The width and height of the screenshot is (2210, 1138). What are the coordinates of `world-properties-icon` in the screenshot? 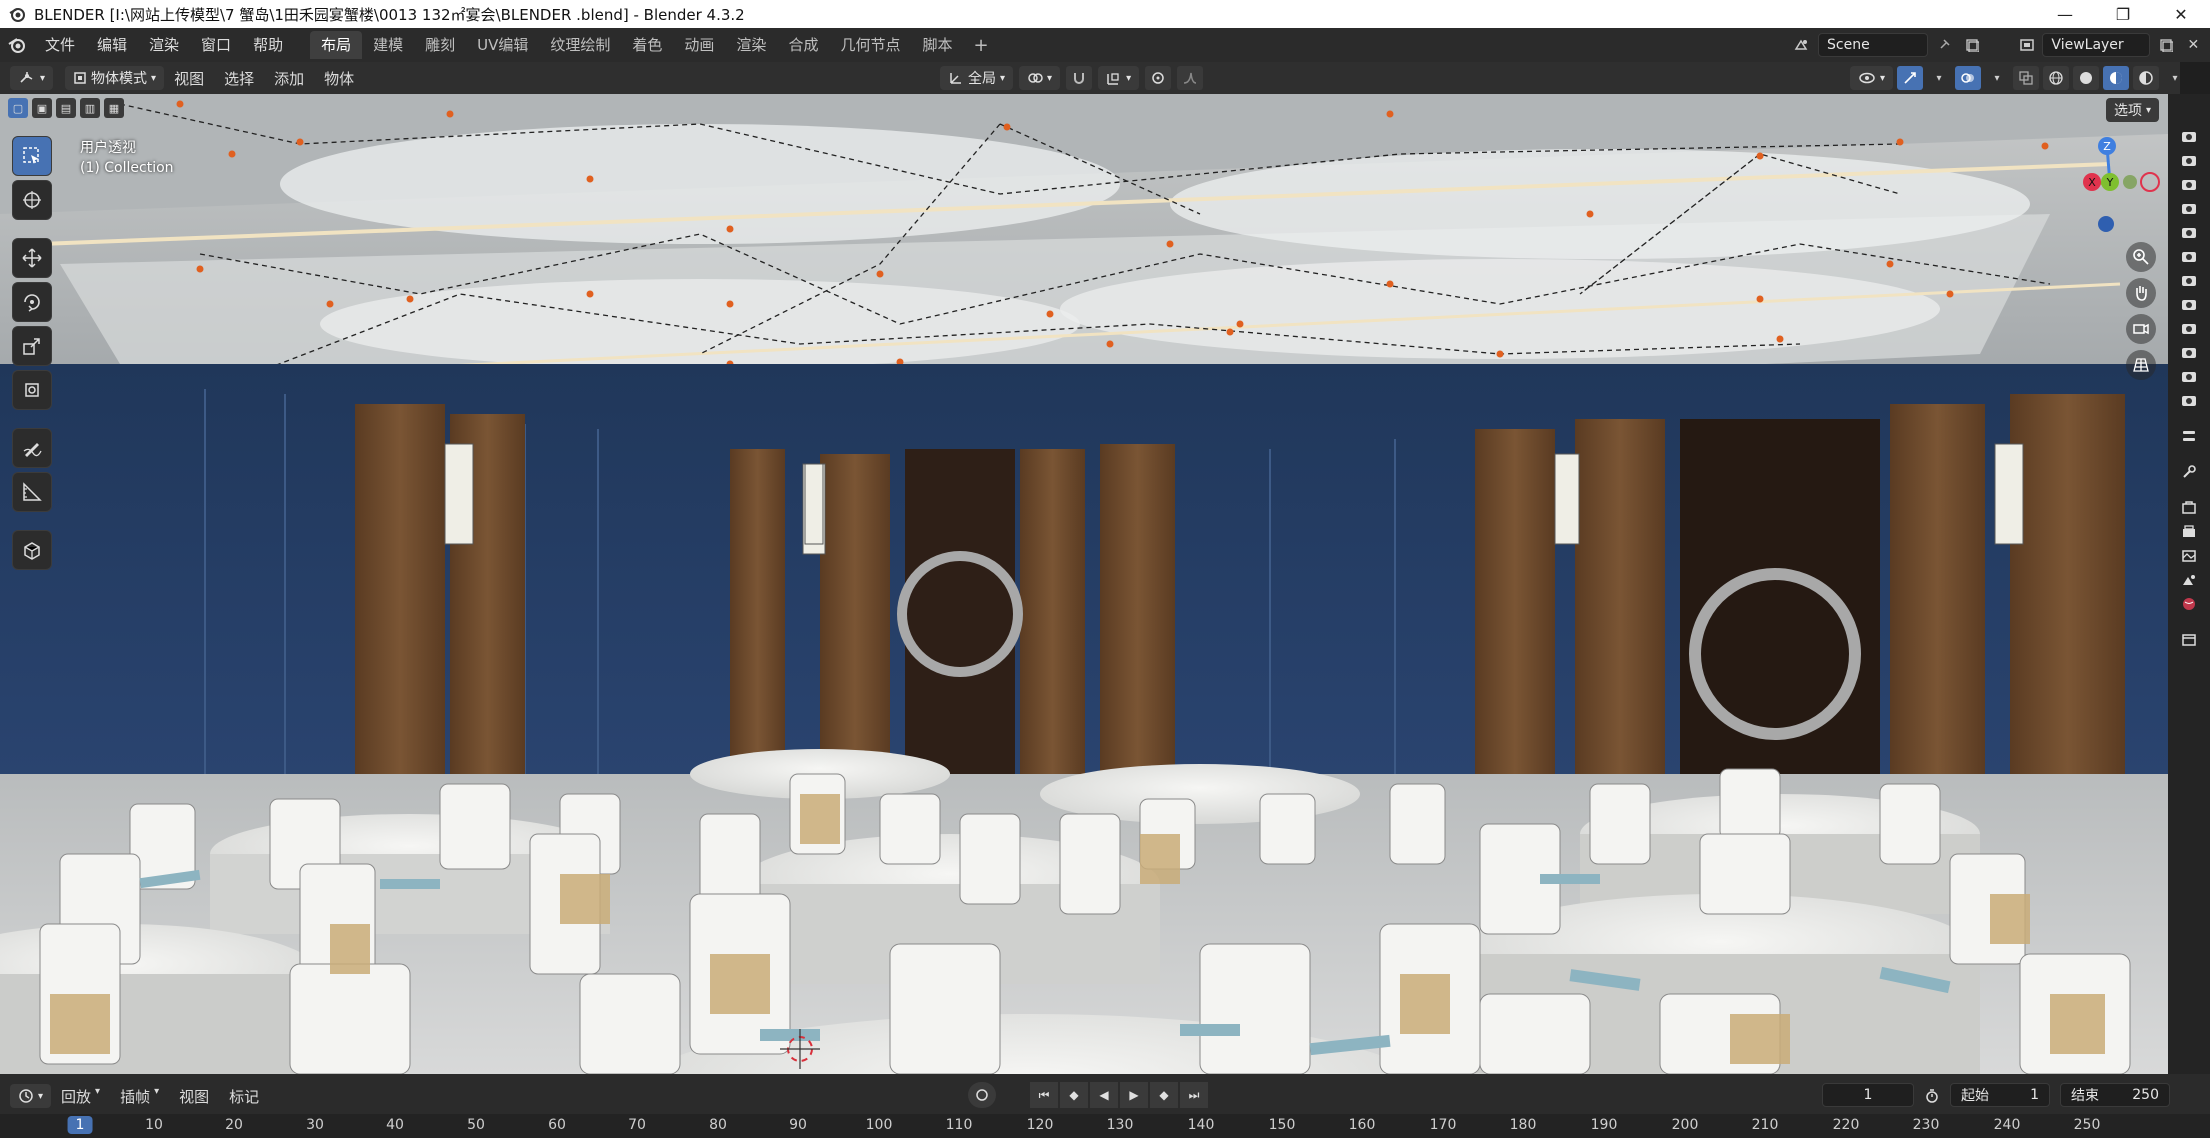 It's located at (2189, 604).